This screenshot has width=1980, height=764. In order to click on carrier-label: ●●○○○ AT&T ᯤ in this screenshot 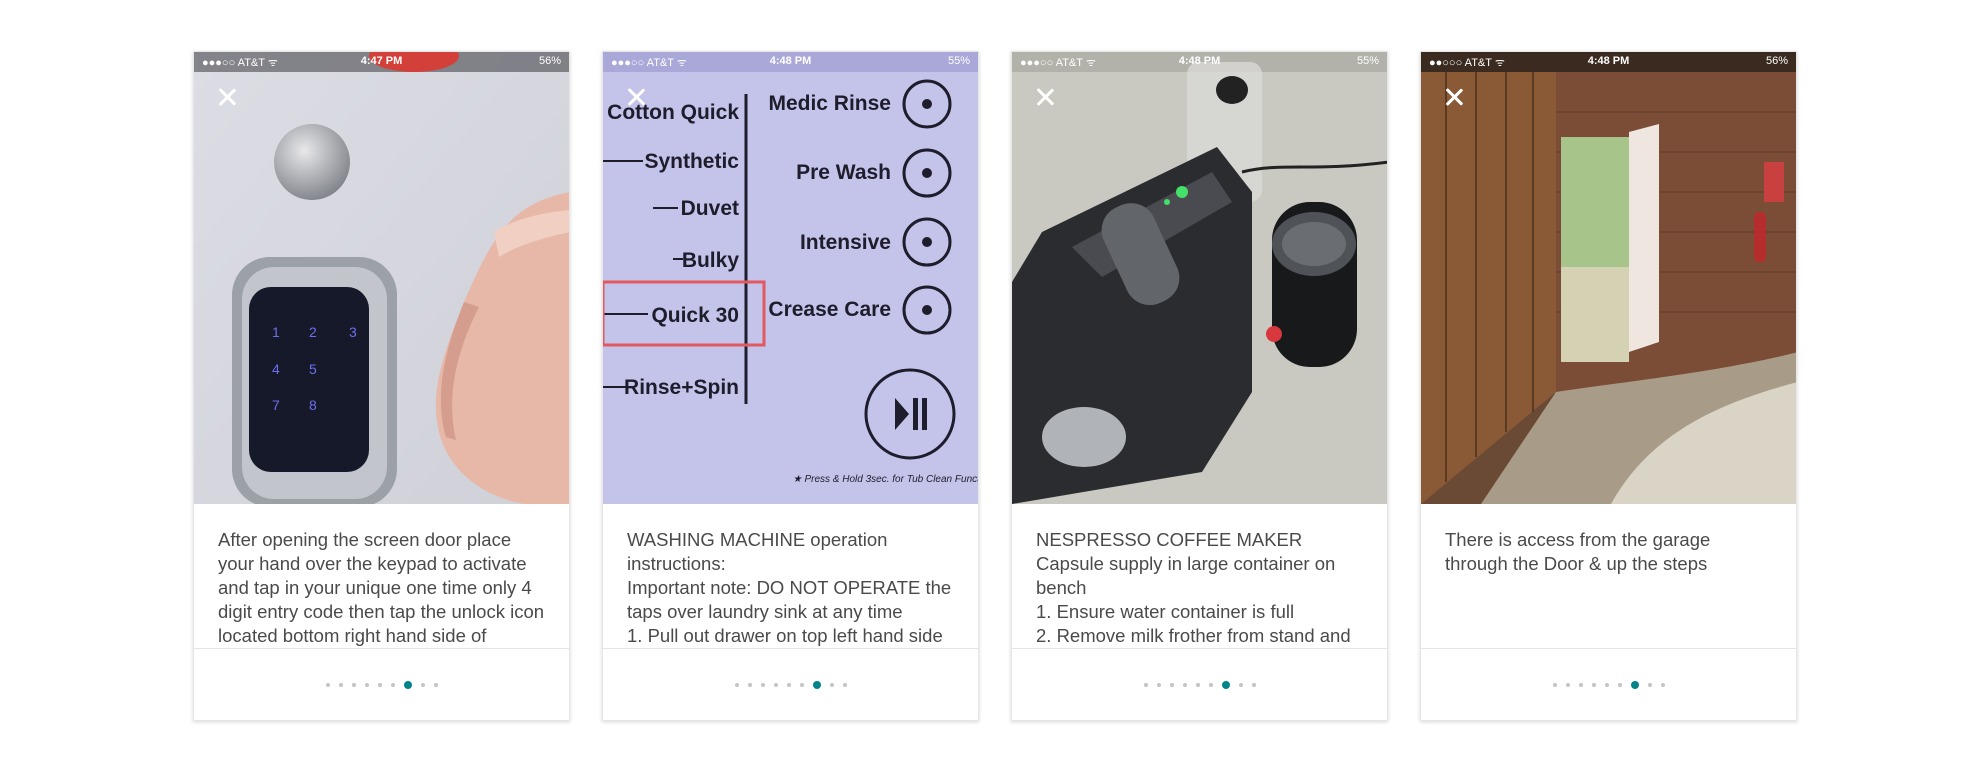, I will do `click(1467, 63)`.